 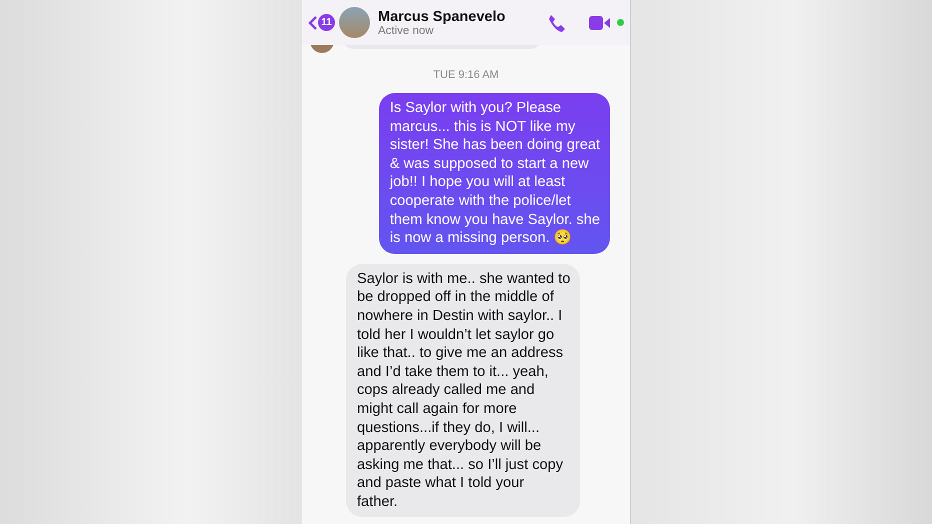 What do you see at coordinates (600, 23) in the screenshot?
I see `video-call-icon` at bounding box center [600, 23].